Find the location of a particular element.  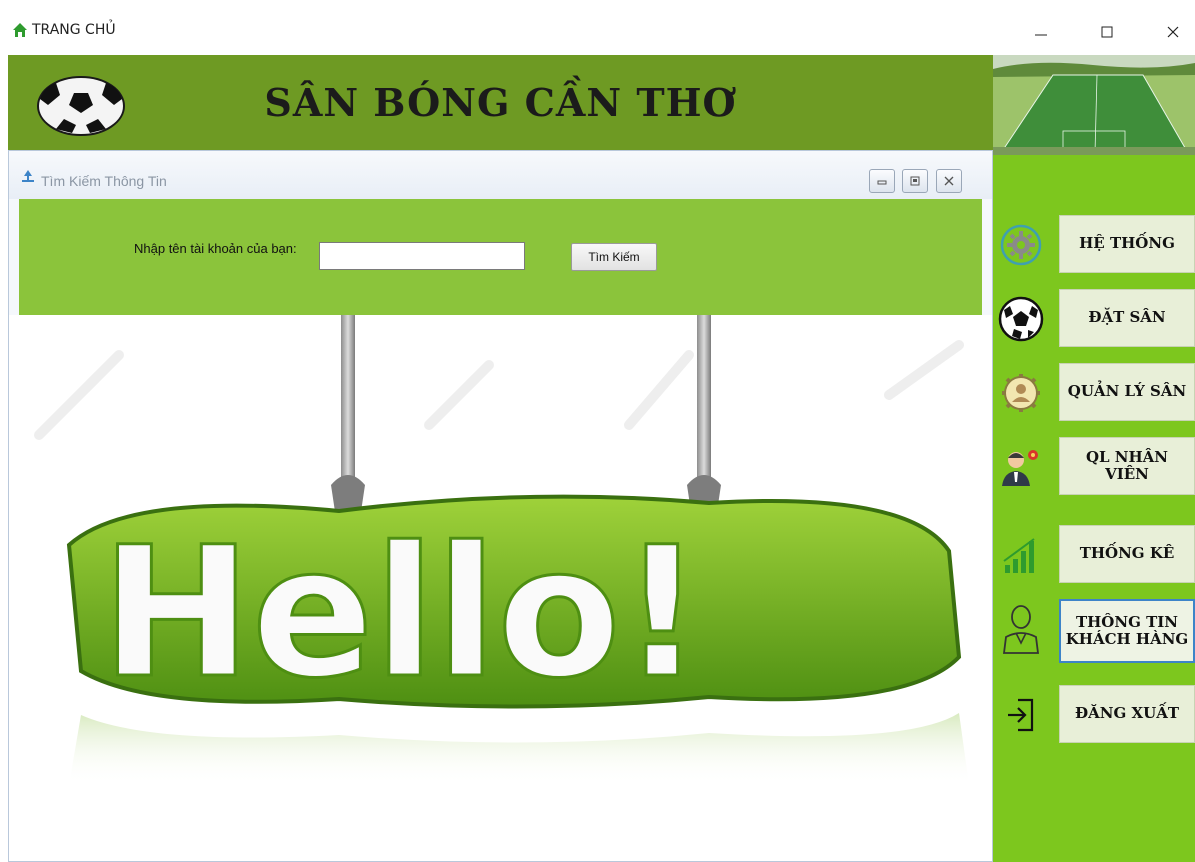

staff-manager-icon is located at coordinates (1021, 467).